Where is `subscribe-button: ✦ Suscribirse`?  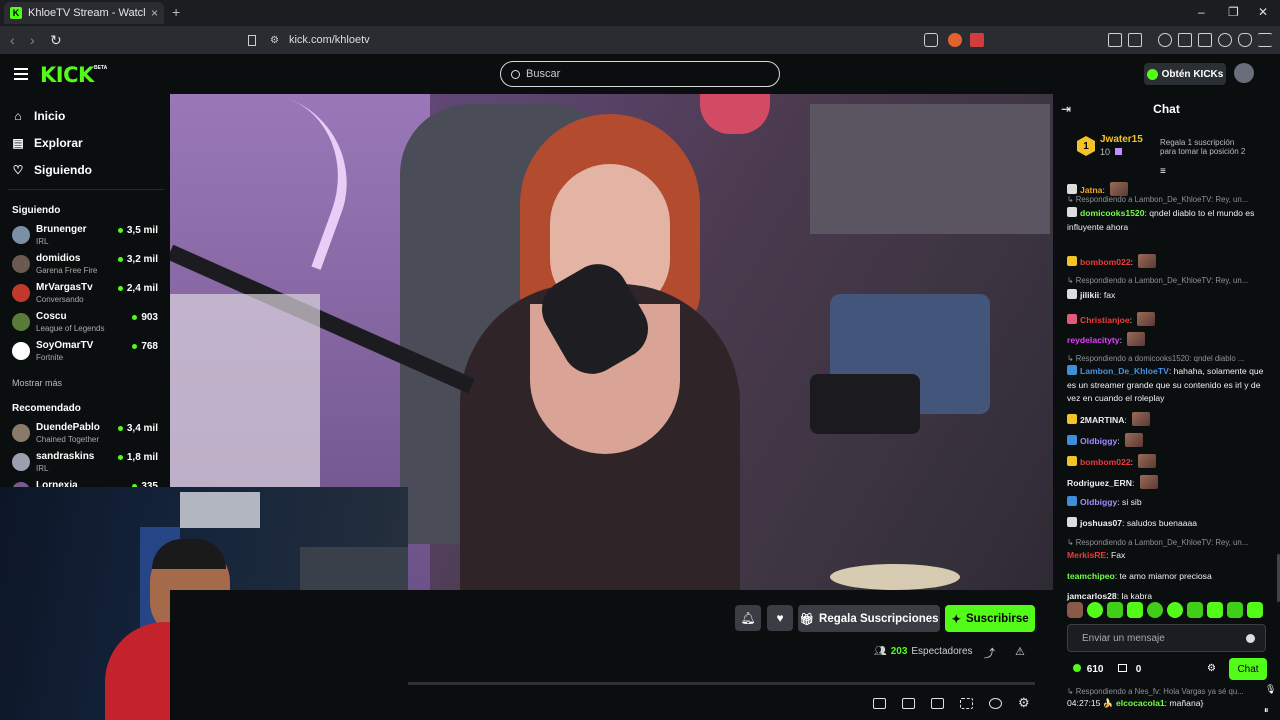 subscribe-button: ✦ Suscribirse is located at coordinates (990, 618).